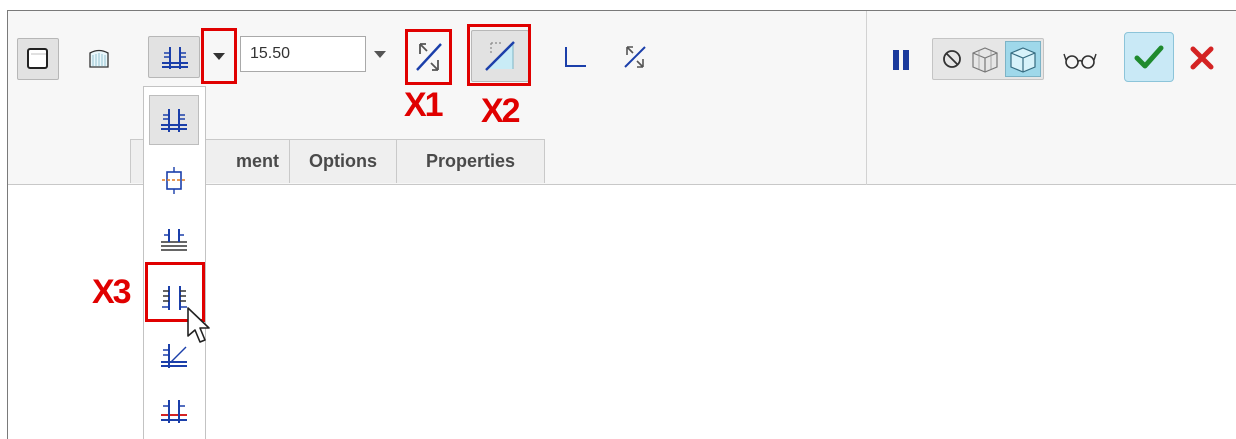 The image size is (1236, 439). I want to click on depth-symmetric-icon, so click(174, 120).